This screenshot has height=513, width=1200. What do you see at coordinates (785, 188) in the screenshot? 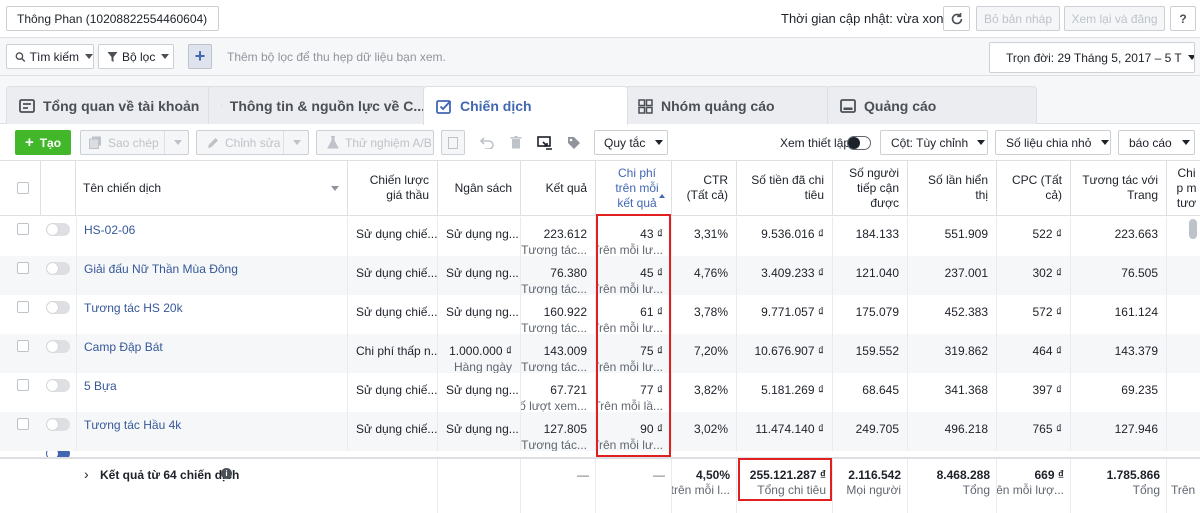
I see `header-amount-spent: Số tiền đã chi tiêu` at bounding box center [785, 188].